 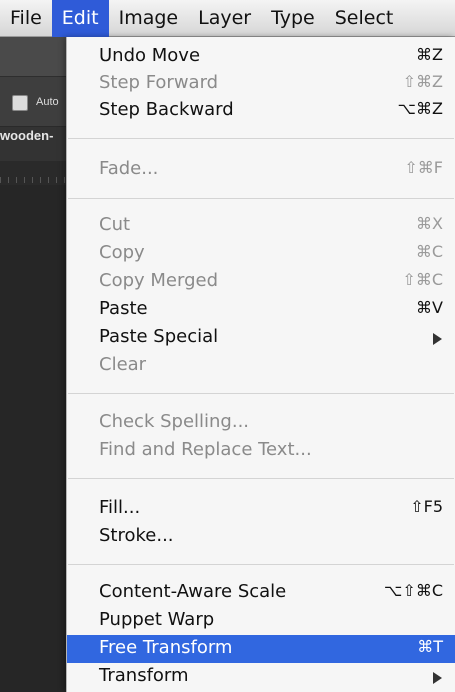 I want to click on menu-item-fade: Fade... ⇧⌘F, so click(x=271, y=168).